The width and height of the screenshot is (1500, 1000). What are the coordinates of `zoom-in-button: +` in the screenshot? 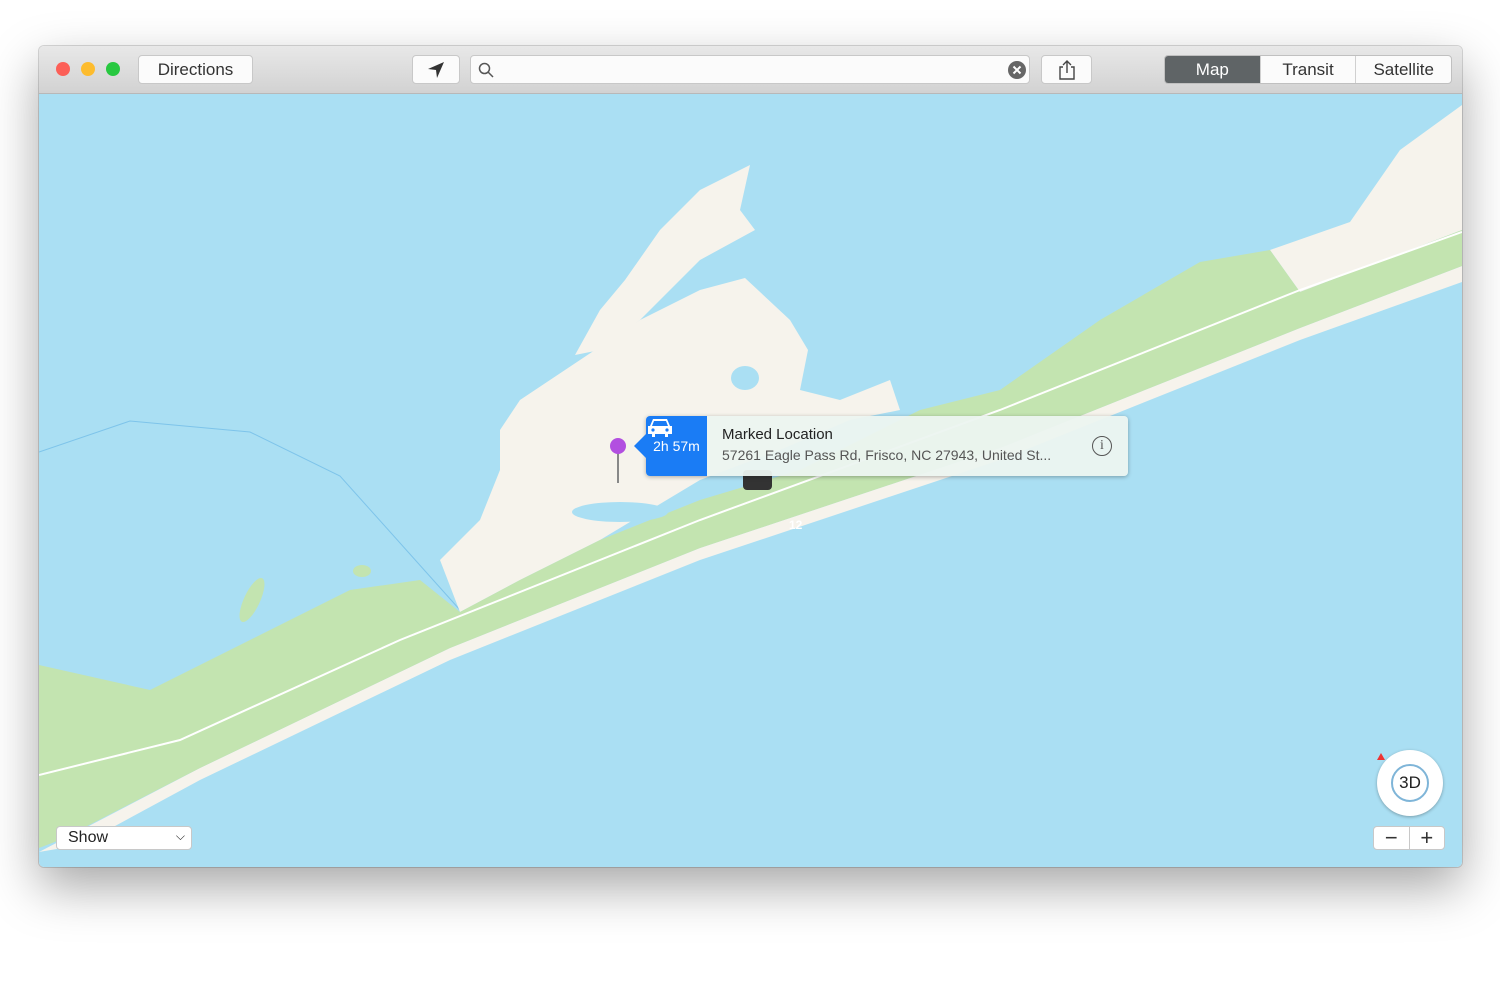 It's located at (1427, 837).